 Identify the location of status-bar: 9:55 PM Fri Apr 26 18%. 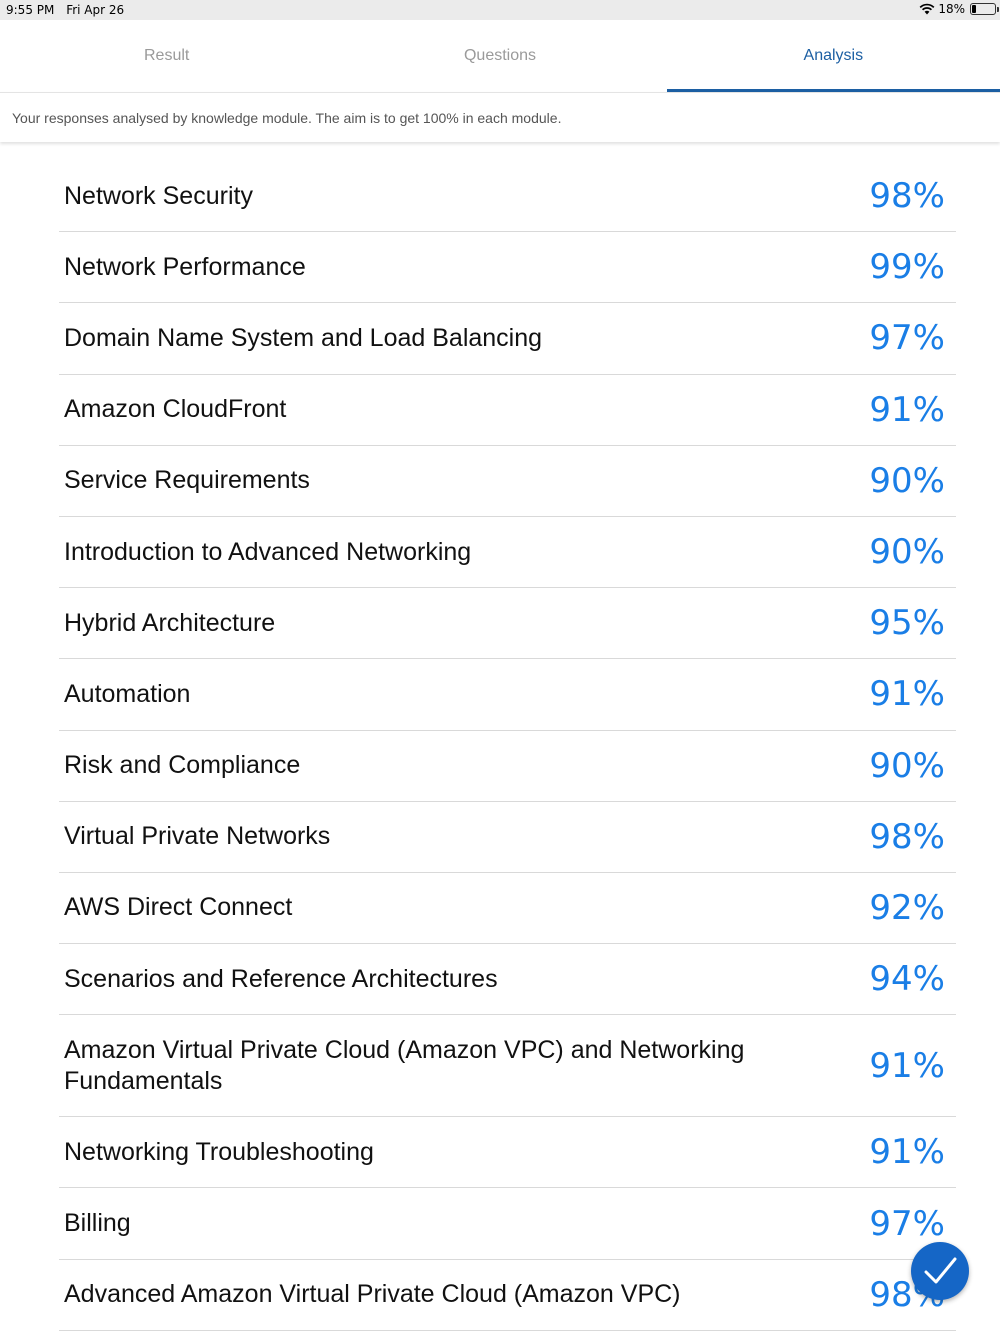
(500, 10).